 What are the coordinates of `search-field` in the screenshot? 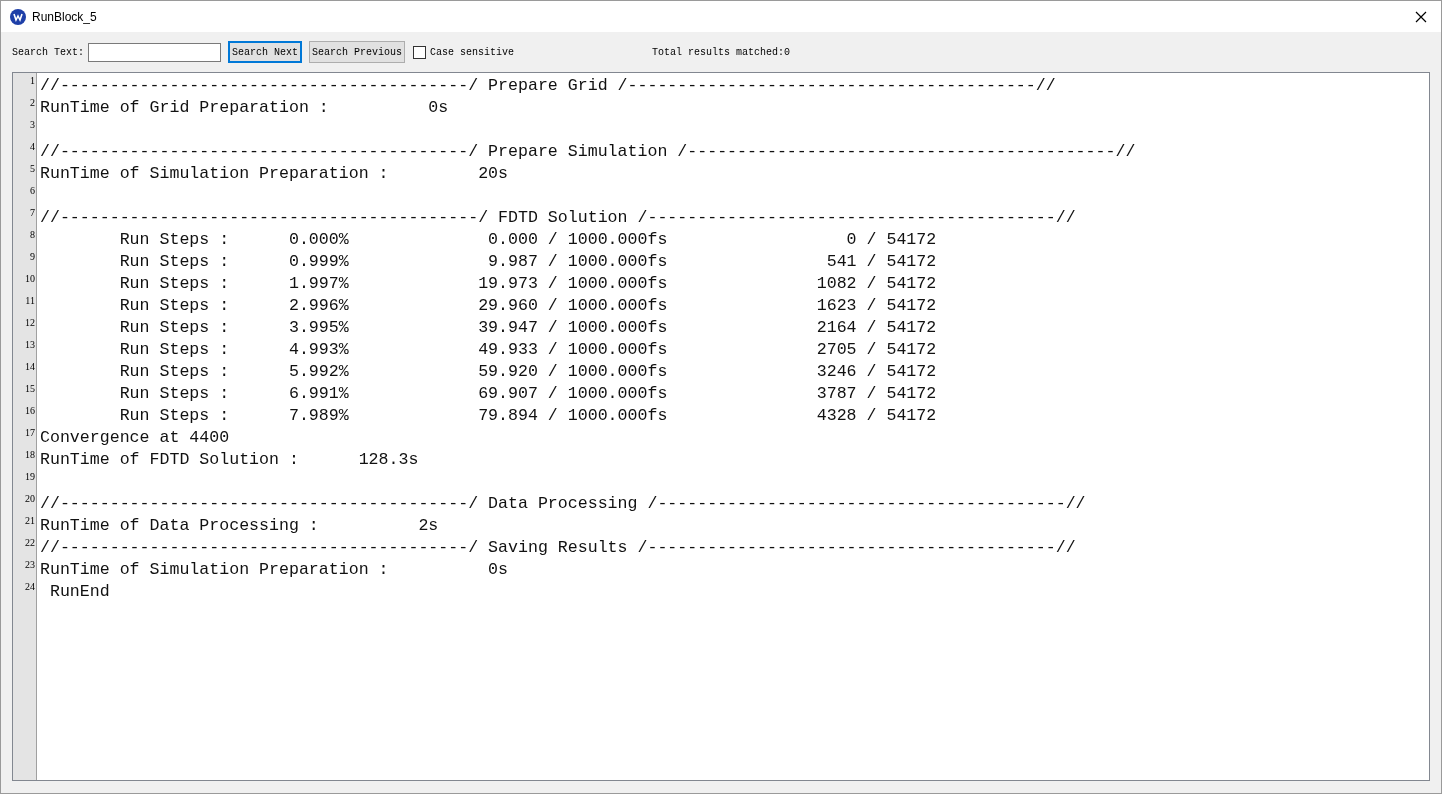 It's located at (154, 52).